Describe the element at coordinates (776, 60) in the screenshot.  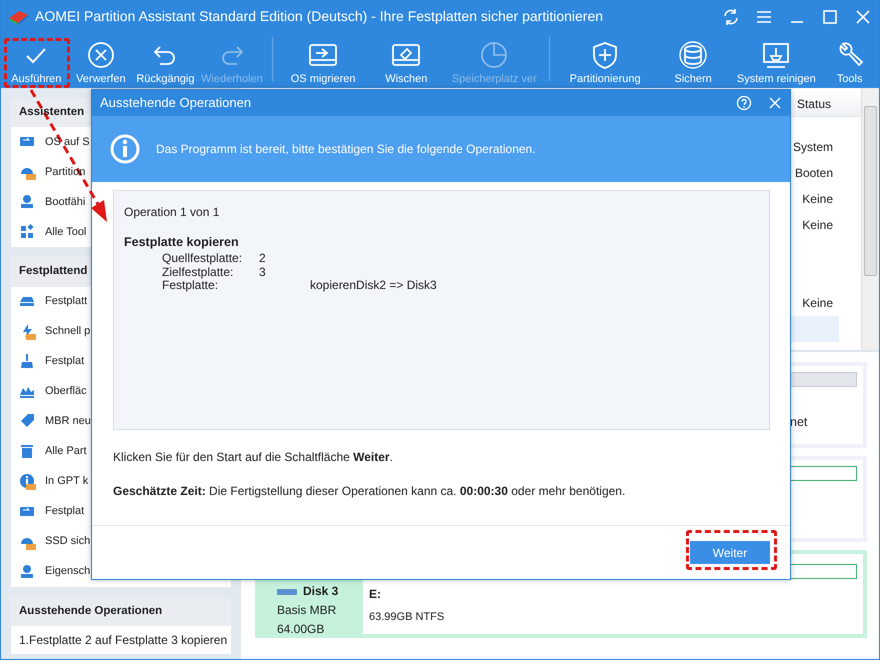
I see `toolbar-button: System reinigen` at that location.